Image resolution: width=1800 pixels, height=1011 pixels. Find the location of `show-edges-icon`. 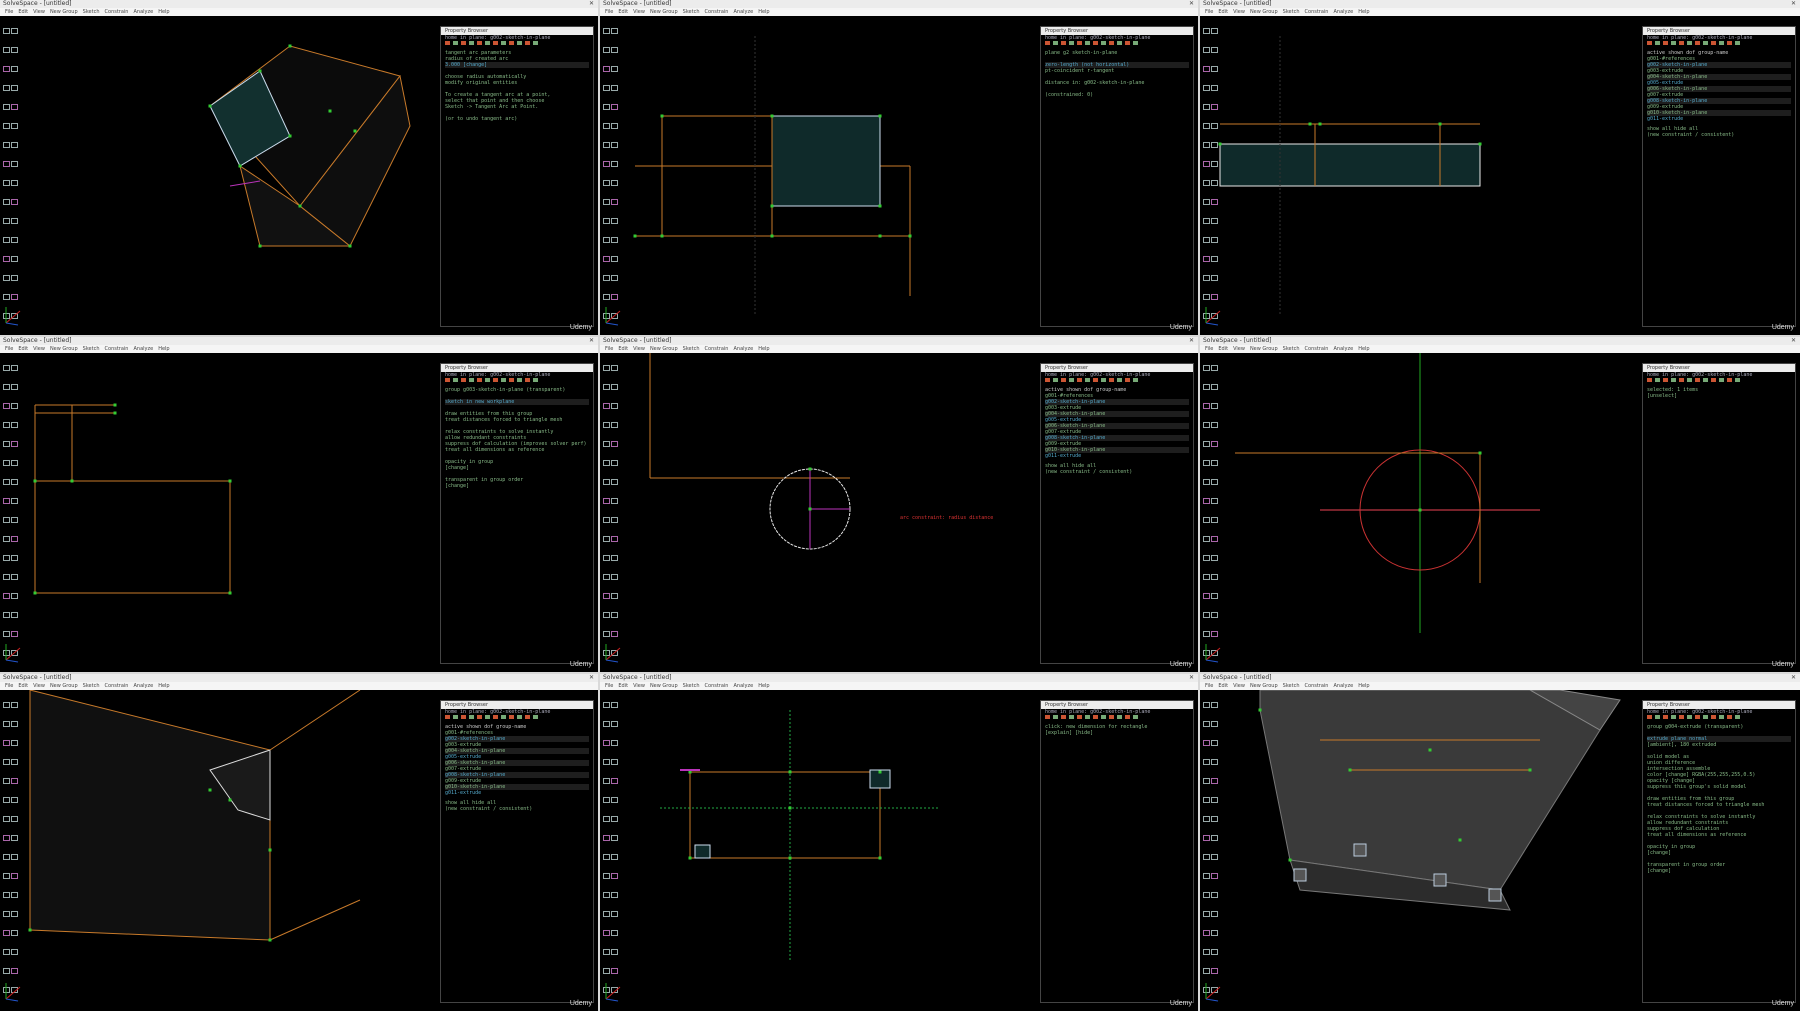

show-edges-icon is located at coordinates (495, 380).